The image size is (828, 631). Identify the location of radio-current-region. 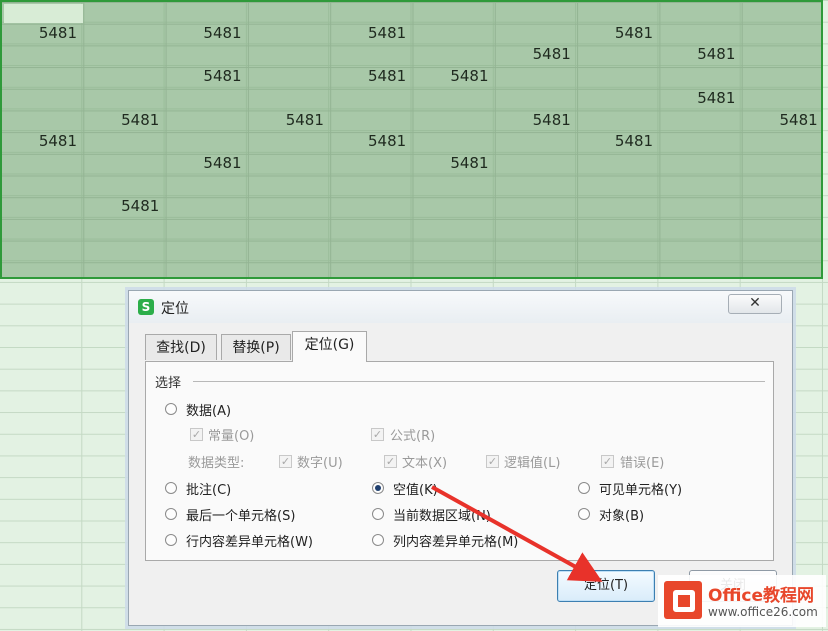
(378, 514).